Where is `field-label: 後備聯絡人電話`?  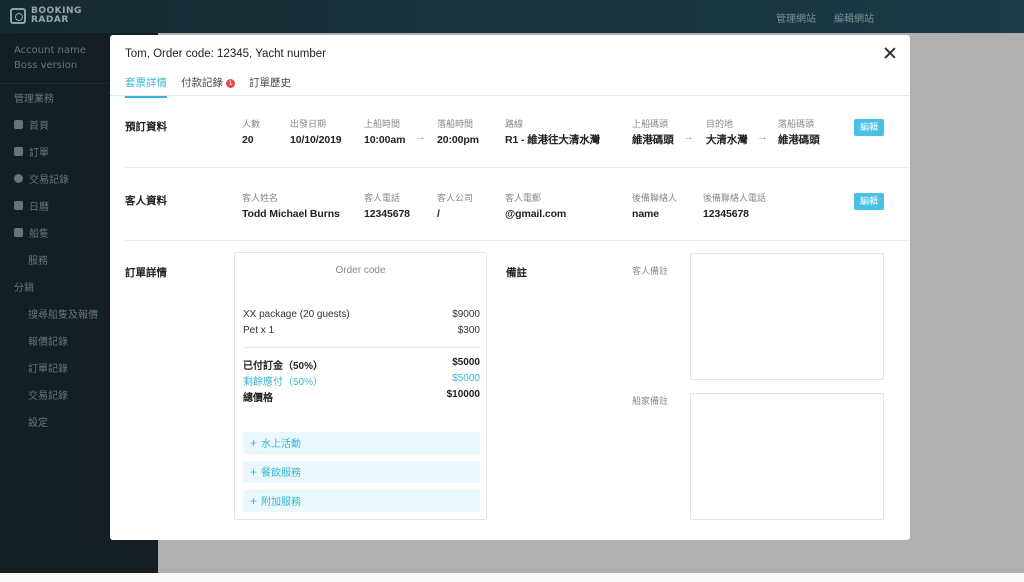 field-label: 後備聯絡人電話 is located at coordinates (735, 198).